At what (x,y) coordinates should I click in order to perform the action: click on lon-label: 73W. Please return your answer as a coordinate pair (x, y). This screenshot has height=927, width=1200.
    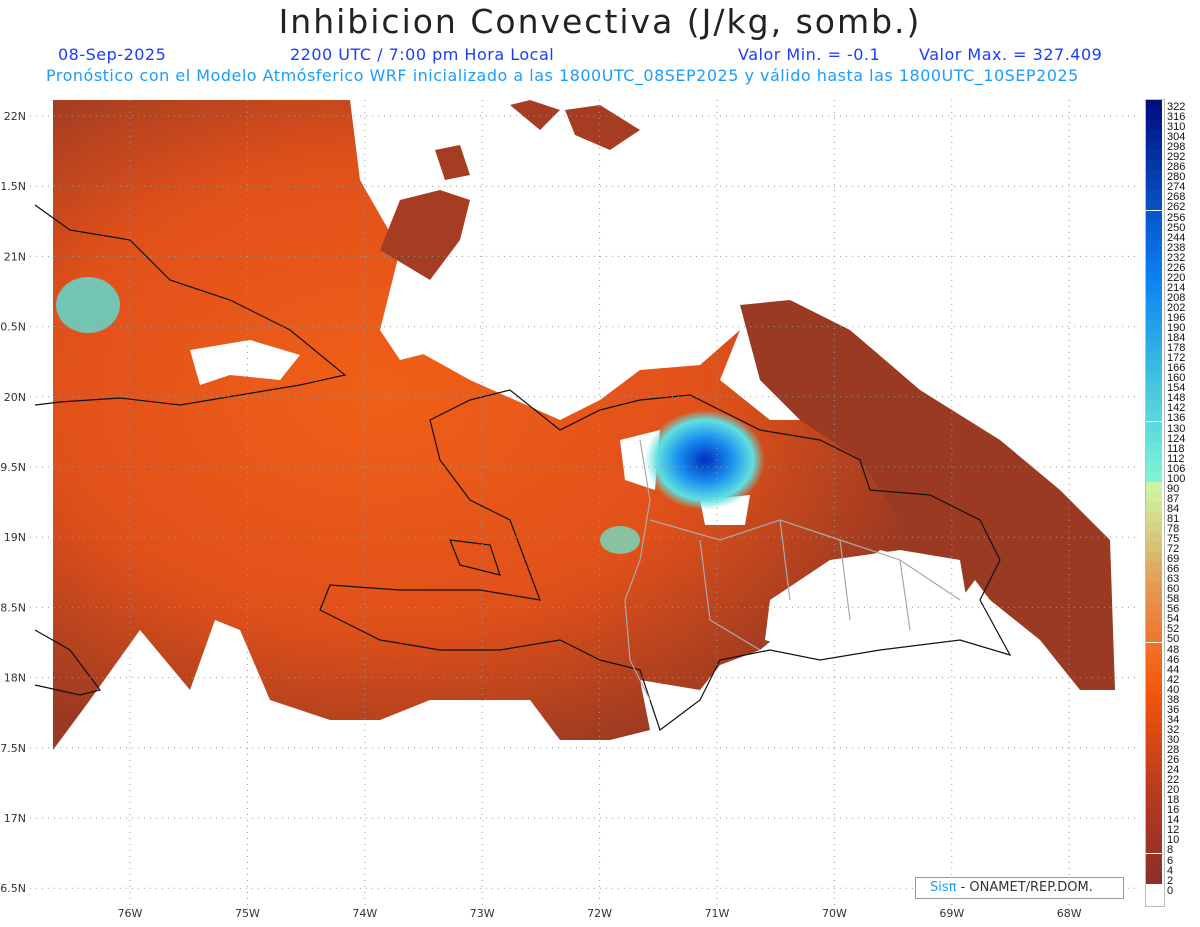
    Looking at the image, I should click on (482, 913).